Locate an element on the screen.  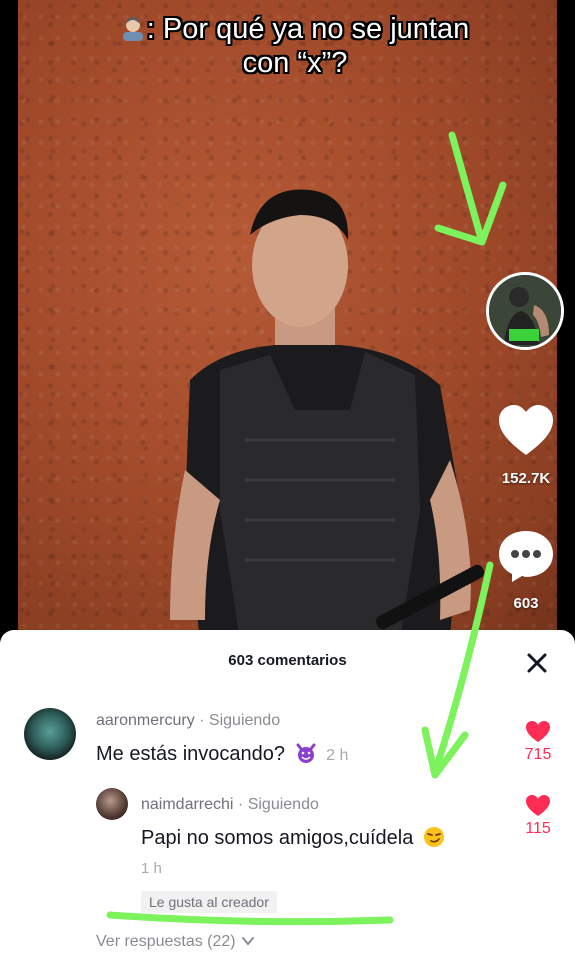
comment-body: Papi no somos amigos,cuídela is located at coordinates (277, 838).